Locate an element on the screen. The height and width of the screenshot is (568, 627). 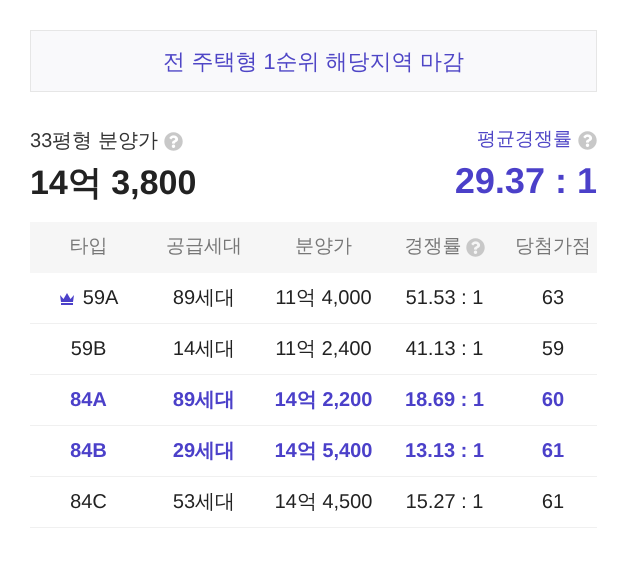
table-cell-text: 14억 4,500 is located at coordinates (323, 502).